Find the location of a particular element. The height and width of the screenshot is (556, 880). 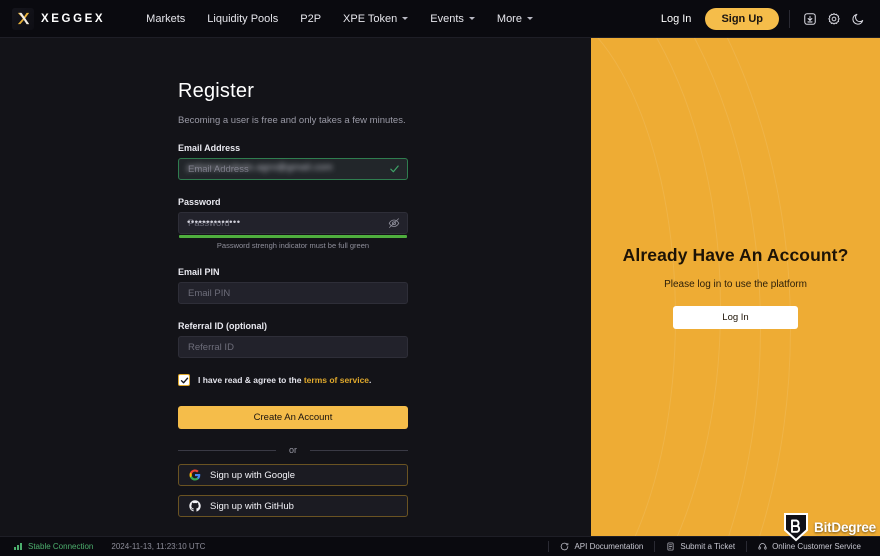

social-label: Sign up with GitHub is located at coordinates (252, 506).